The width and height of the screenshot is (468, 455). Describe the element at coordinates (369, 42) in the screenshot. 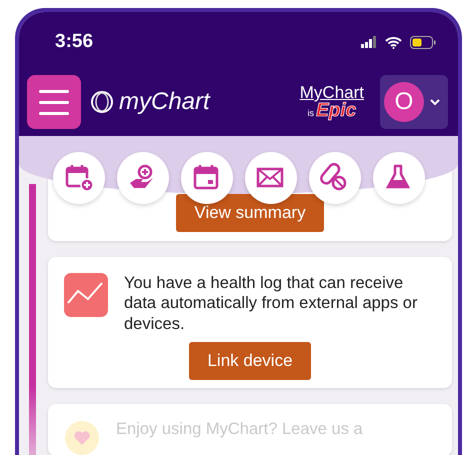

I see `signal-icon` at that location.